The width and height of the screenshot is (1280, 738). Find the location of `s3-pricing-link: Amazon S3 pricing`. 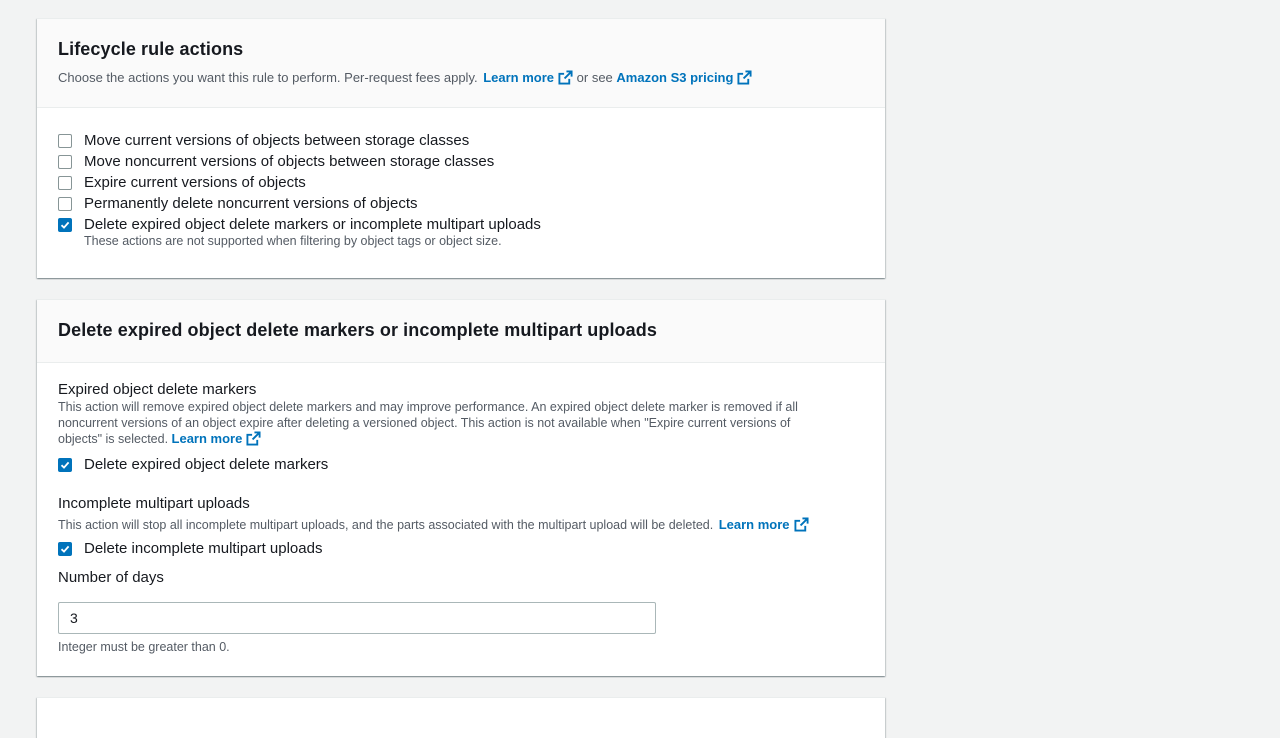

s3-pricing-link: Amazon S3 pricing is located at coordinates (684, 77).